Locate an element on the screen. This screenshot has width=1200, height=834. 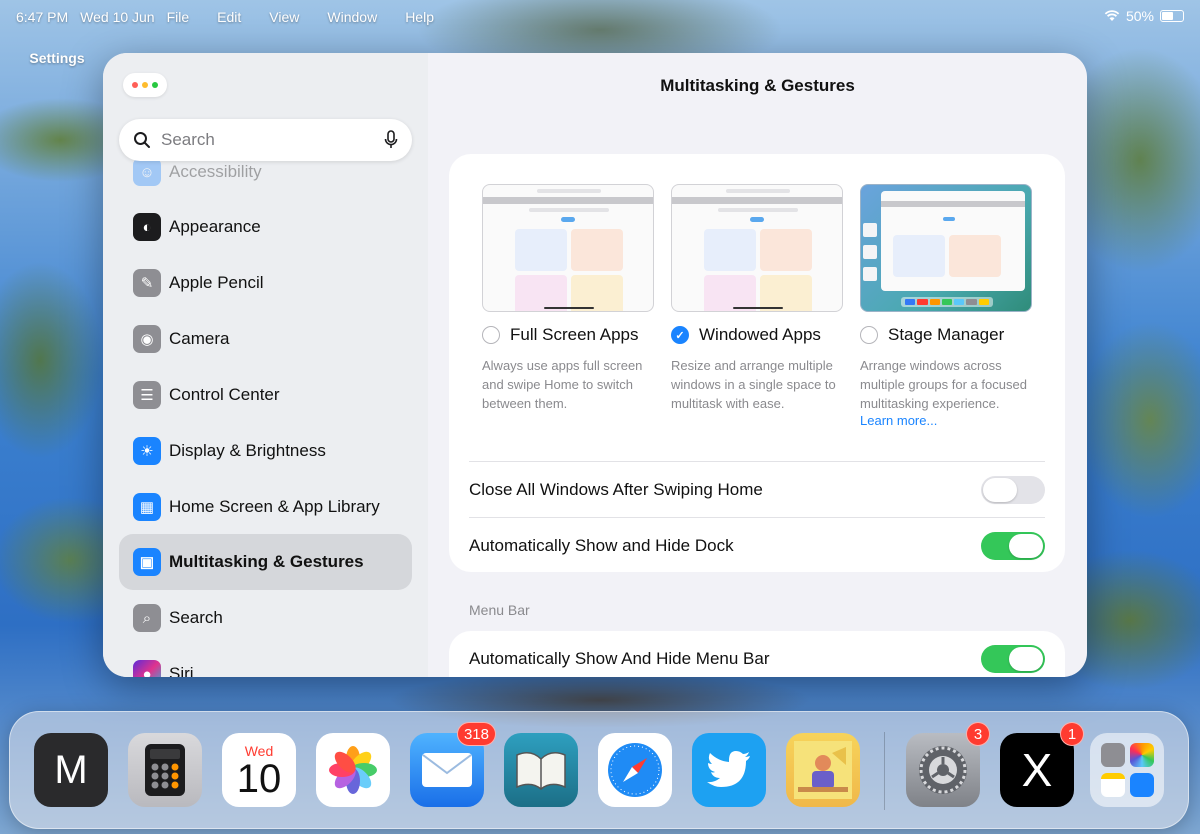
microphone-icon is located at coordinates (391, 140).